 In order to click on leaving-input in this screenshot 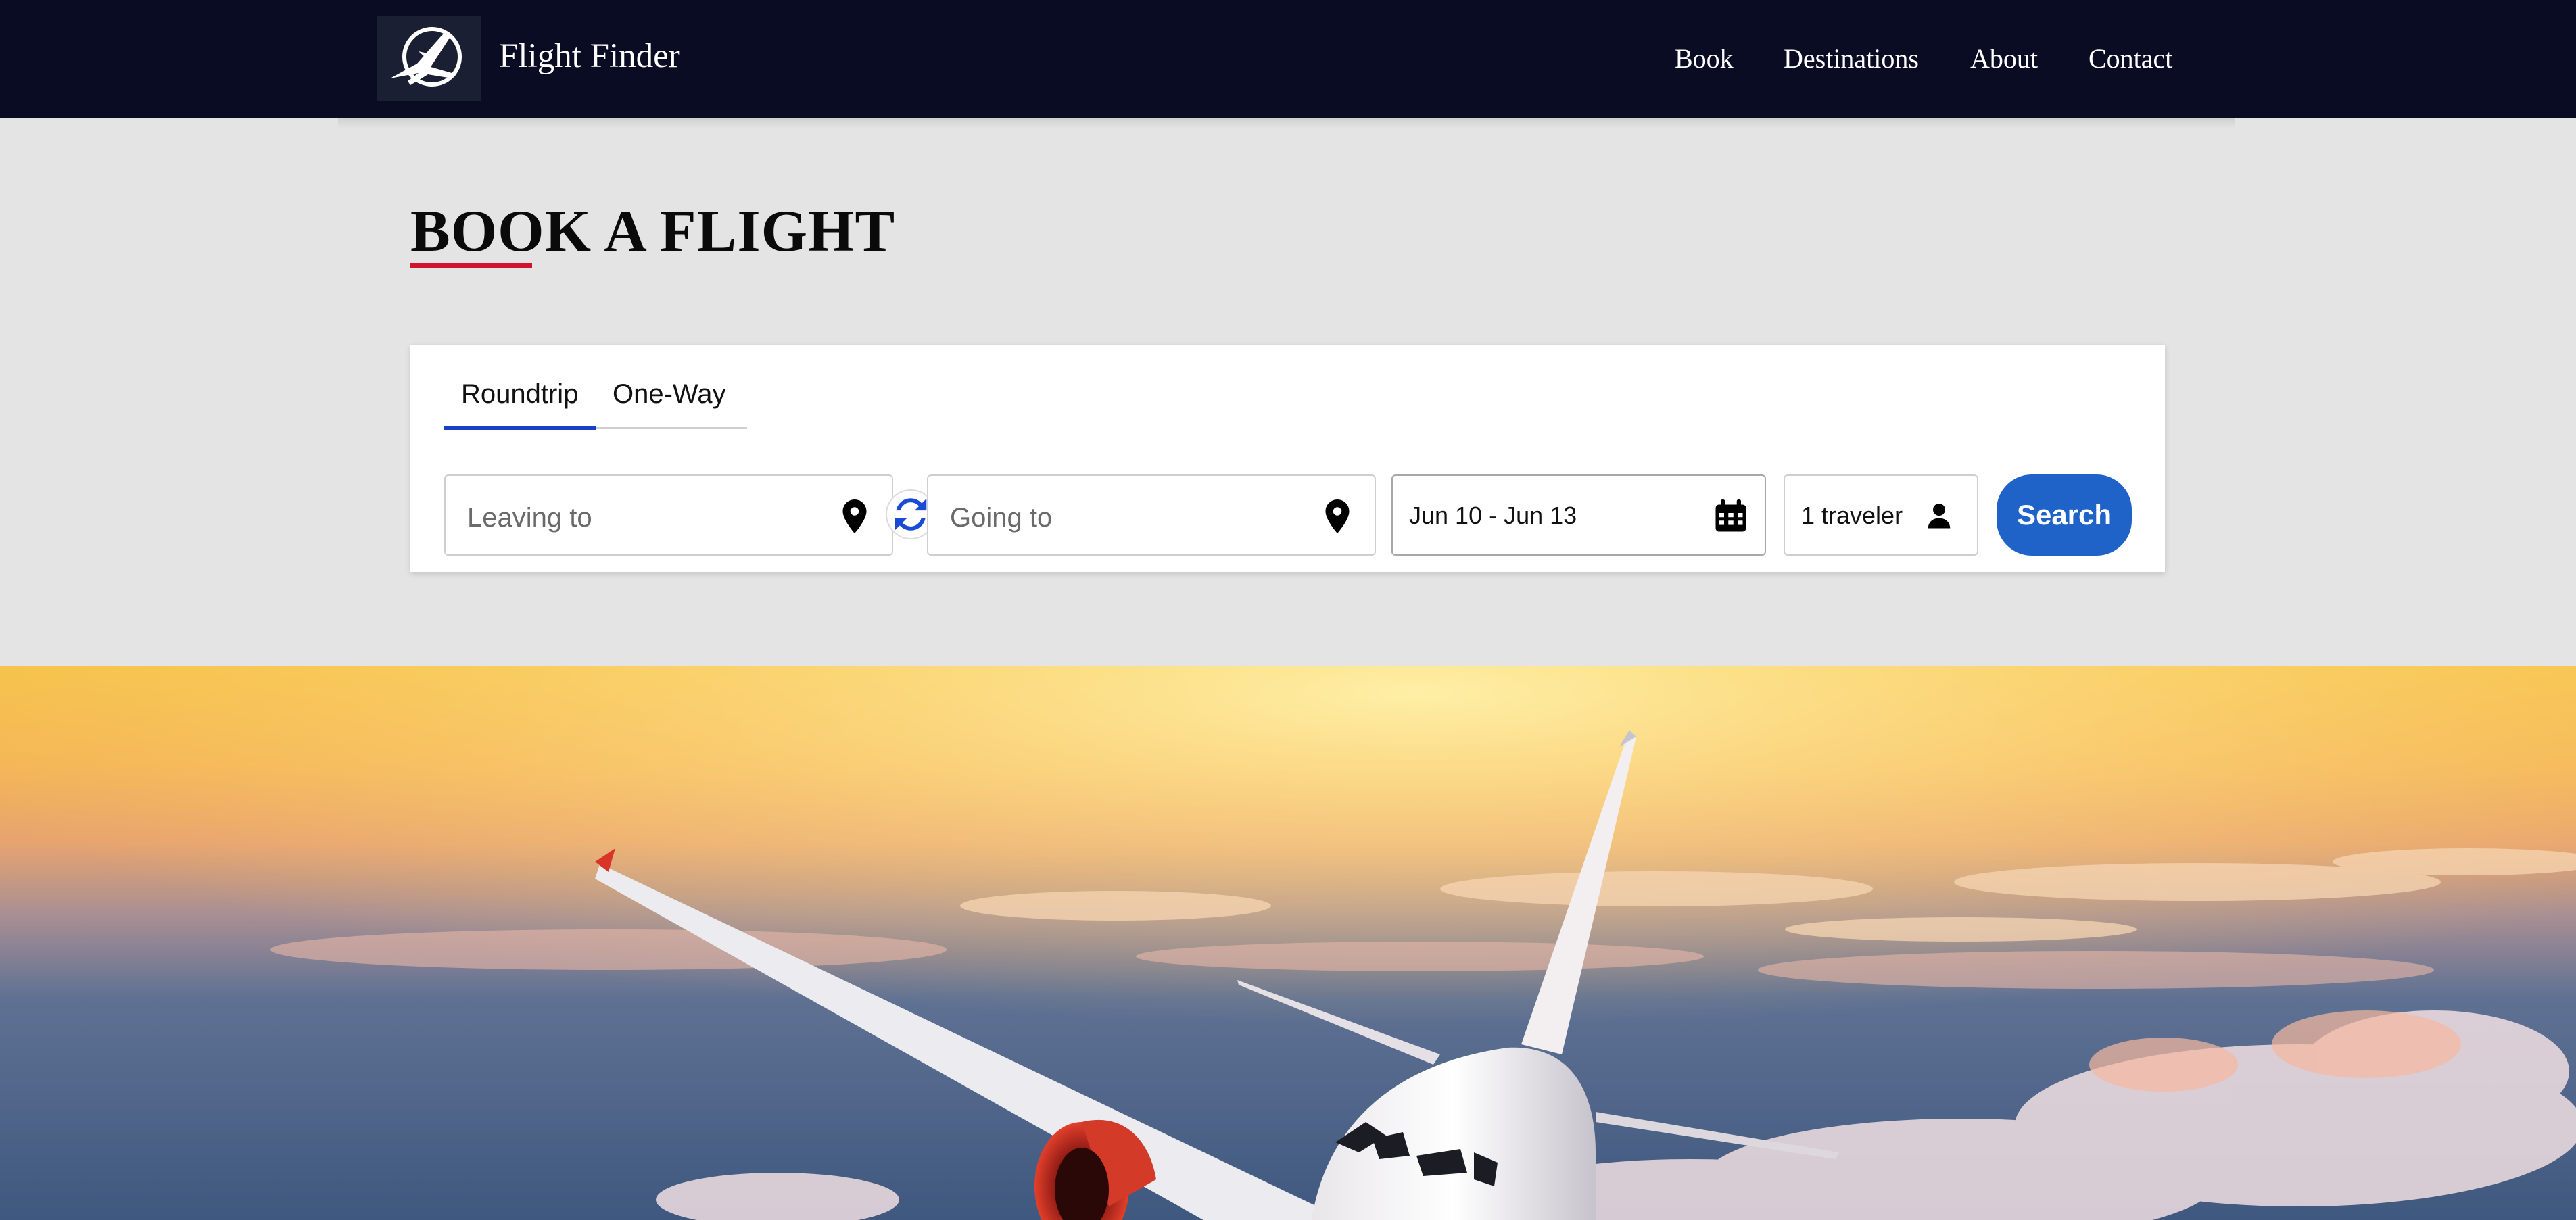, I will do `click(636, 518)`.